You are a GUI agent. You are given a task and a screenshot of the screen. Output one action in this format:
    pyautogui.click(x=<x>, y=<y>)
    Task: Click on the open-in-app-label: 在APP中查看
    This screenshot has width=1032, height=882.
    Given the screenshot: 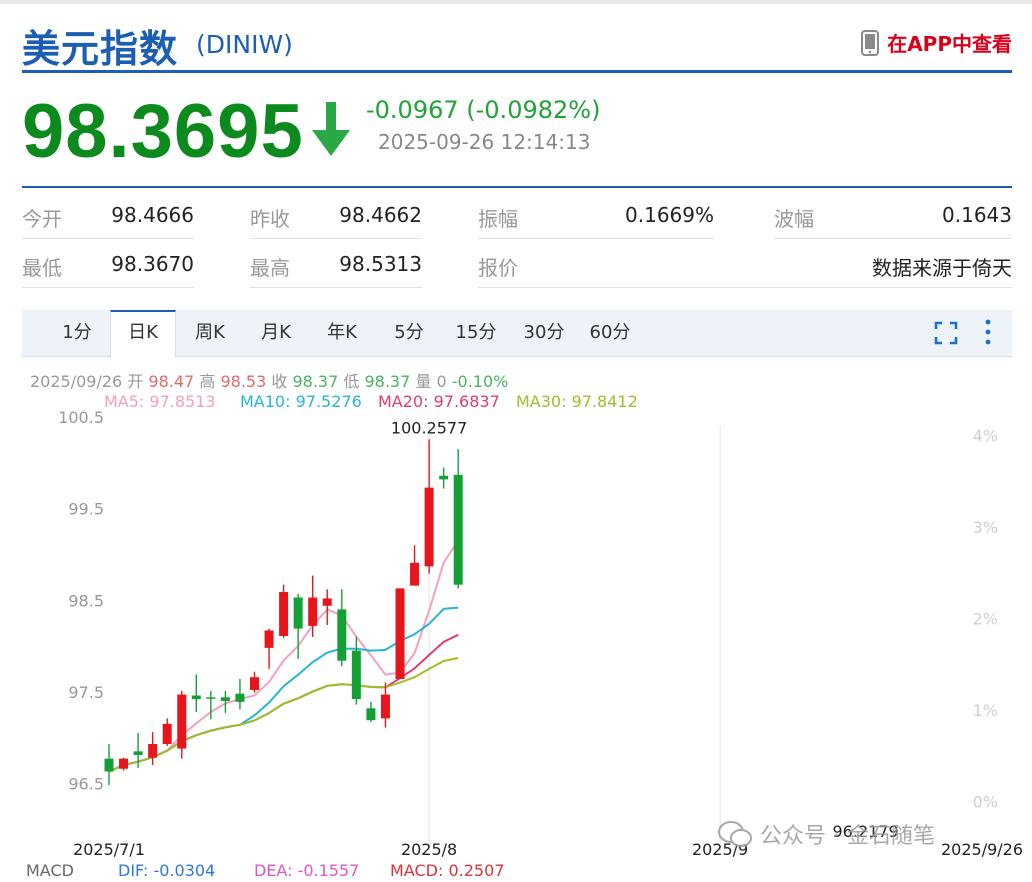 What is the action you would take?
    pyautogui.click(x=949, y=44)
    